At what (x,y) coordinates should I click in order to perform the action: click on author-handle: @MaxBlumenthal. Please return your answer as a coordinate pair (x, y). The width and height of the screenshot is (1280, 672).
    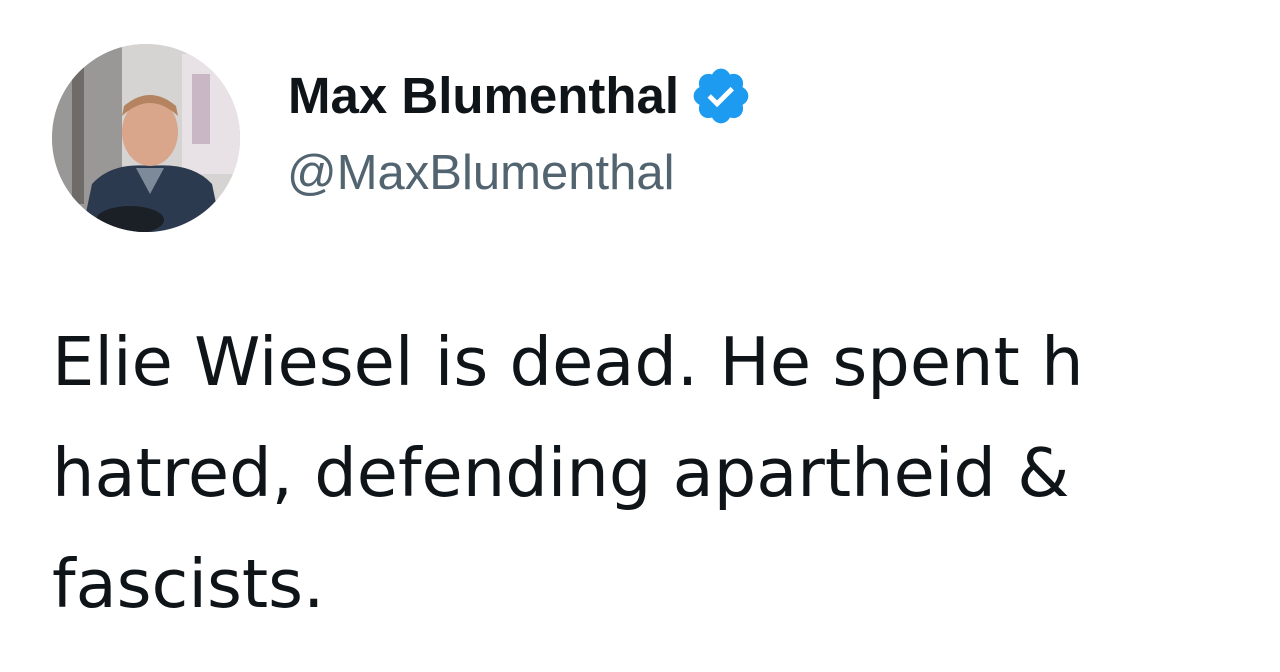
    Looking at the image, I should click on (480, 173).